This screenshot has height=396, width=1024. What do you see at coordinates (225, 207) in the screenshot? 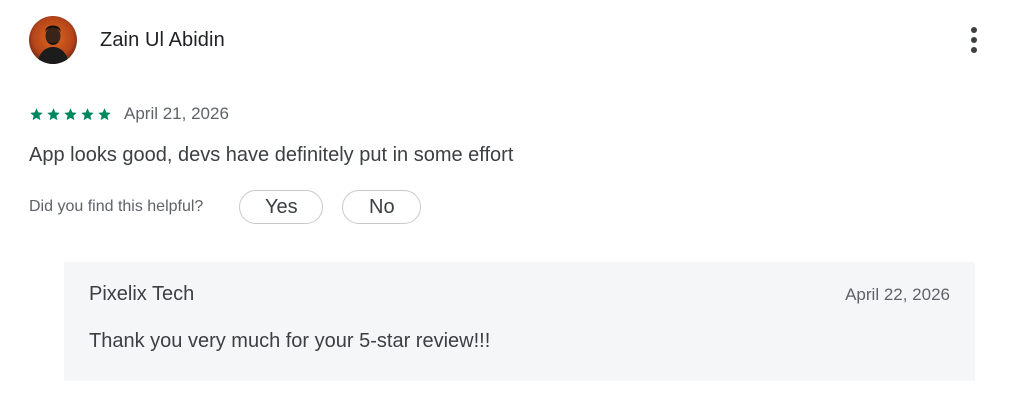
I see `helpful-prompt: Did you find this helpful? Yes No` at bounding box center [225, 207].